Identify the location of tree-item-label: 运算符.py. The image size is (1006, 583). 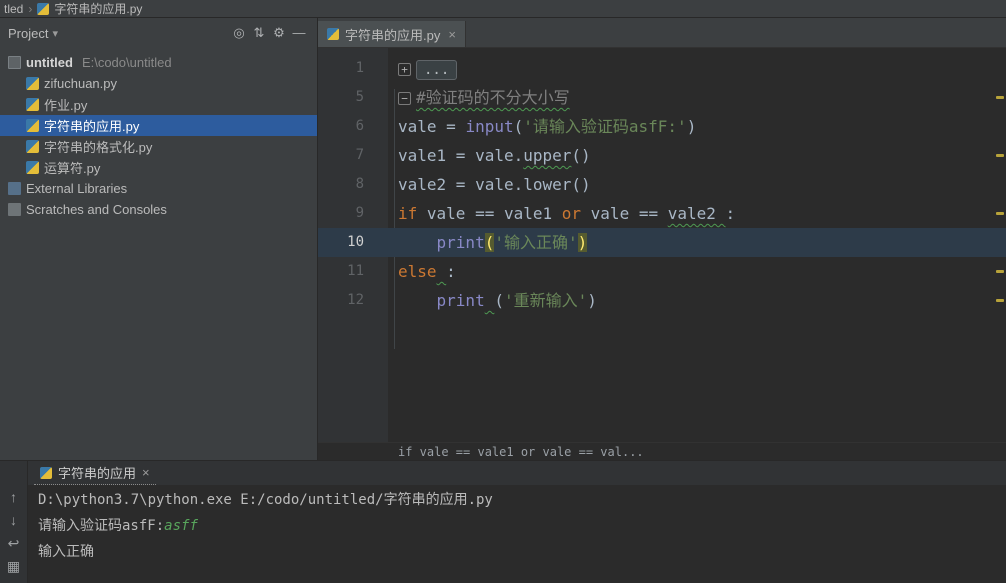
(72, 168).